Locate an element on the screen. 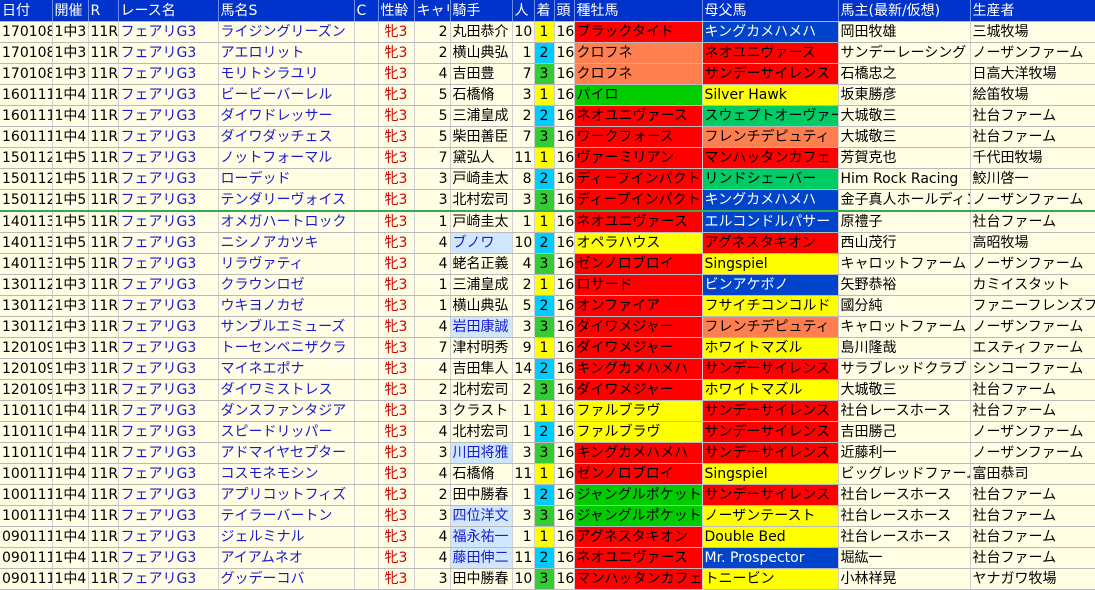  jockey-cell: 津村明秀 is located at coordinates (481, 348).